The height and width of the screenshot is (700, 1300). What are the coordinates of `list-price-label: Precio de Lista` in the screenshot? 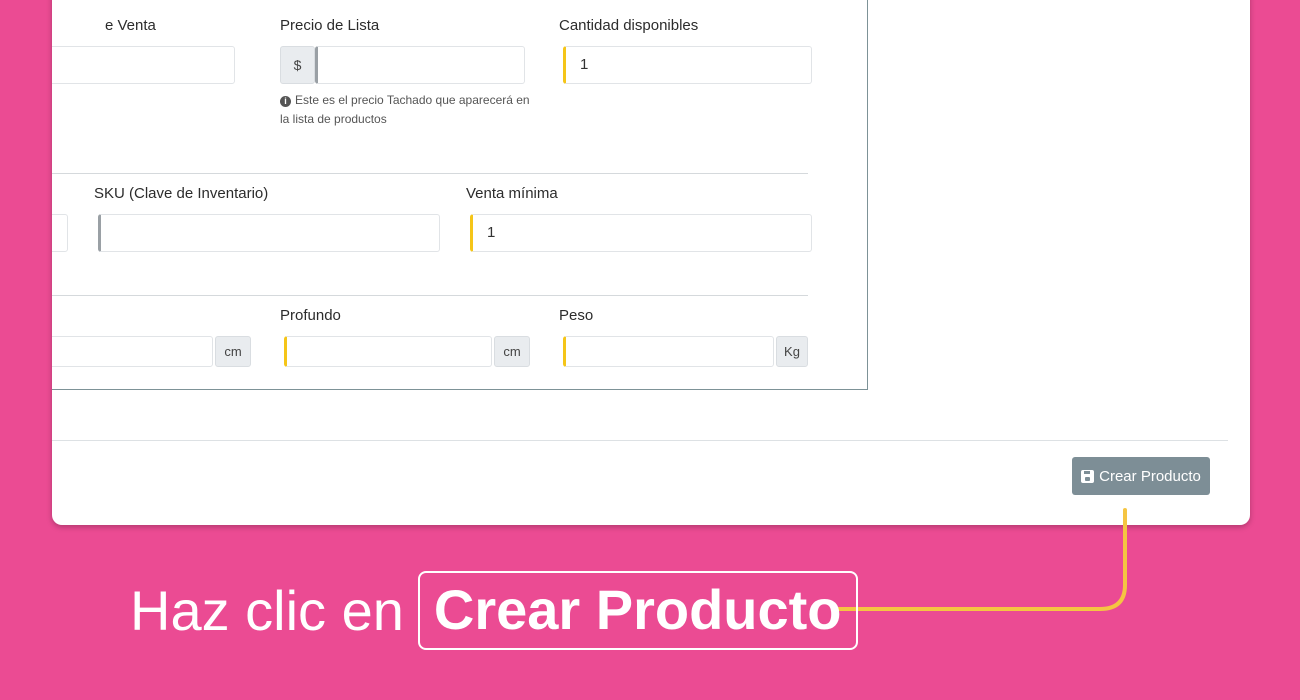 It's located at (330, 25).